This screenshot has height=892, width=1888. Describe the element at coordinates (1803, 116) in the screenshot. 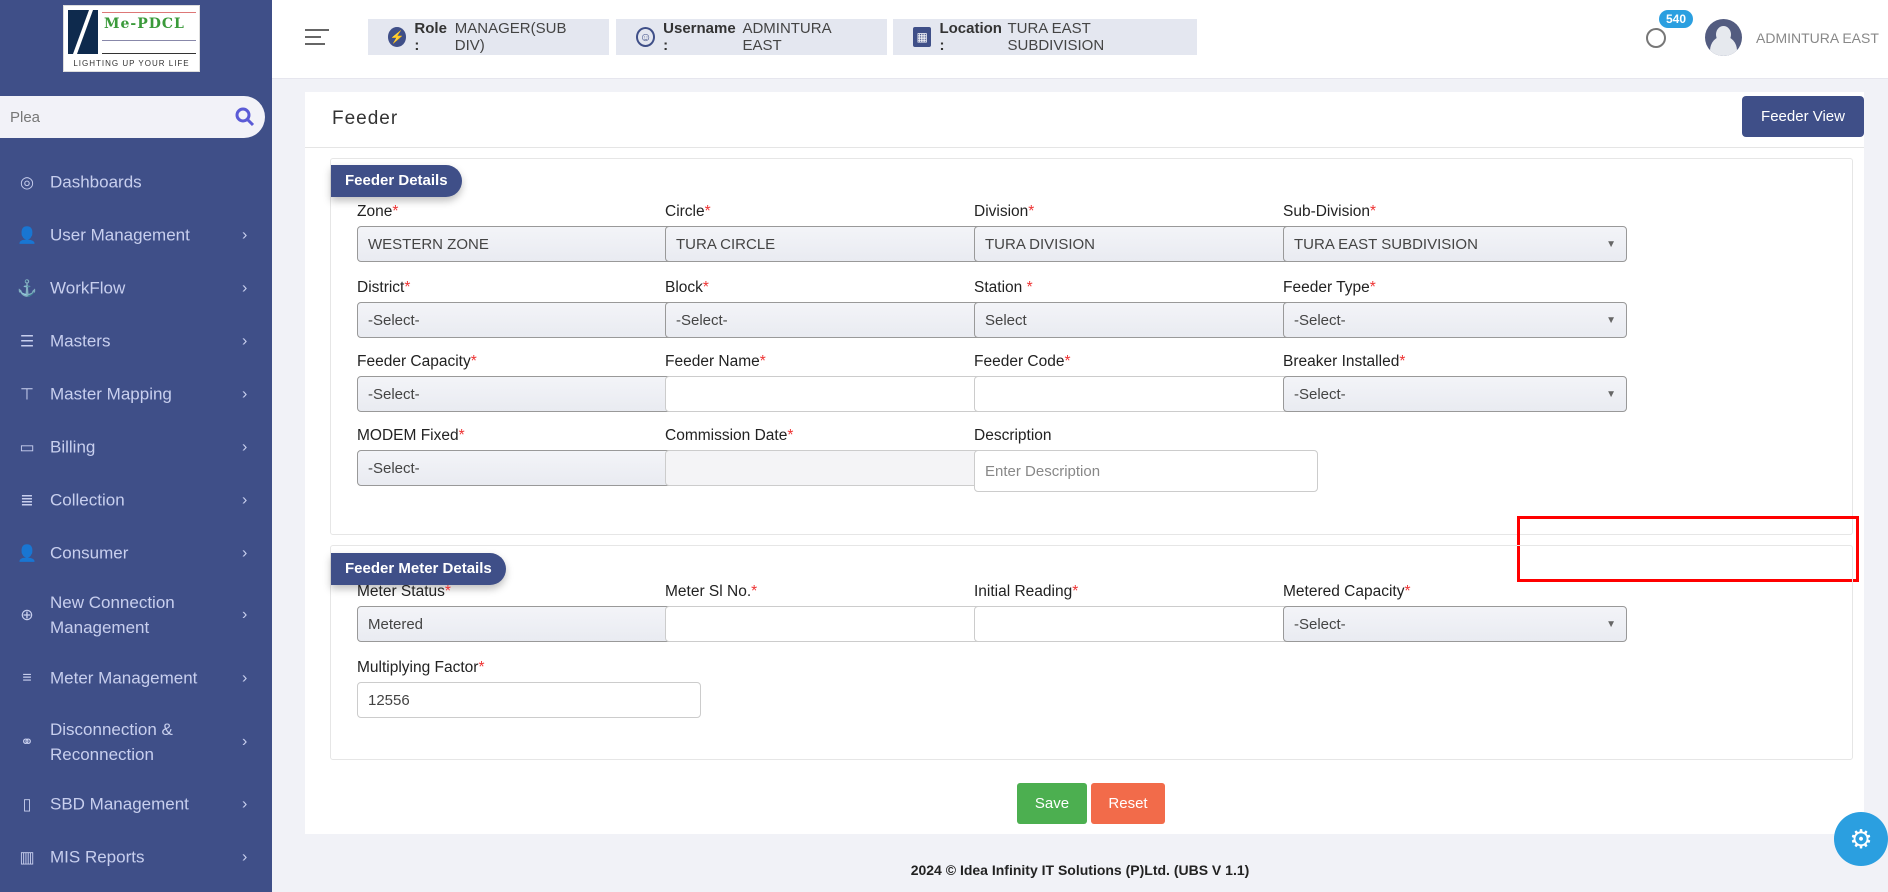

I see `feeder-view-button: Feeder View` at that location.